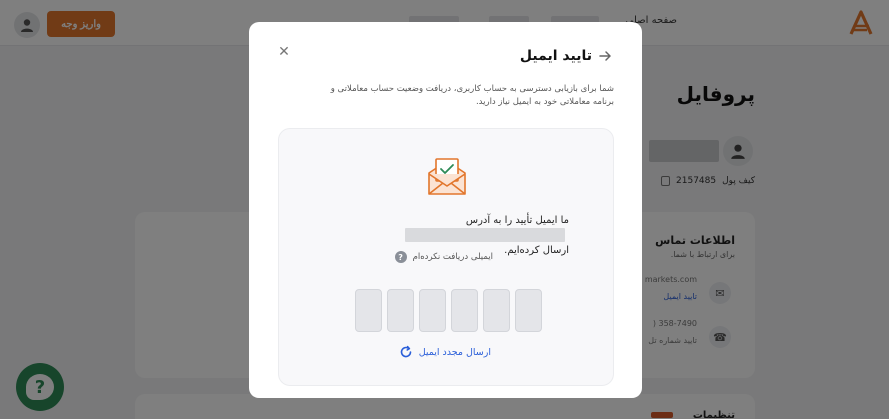  I want to click on resend-label: ارسال مجدد ایمیل, so click(454, 352).